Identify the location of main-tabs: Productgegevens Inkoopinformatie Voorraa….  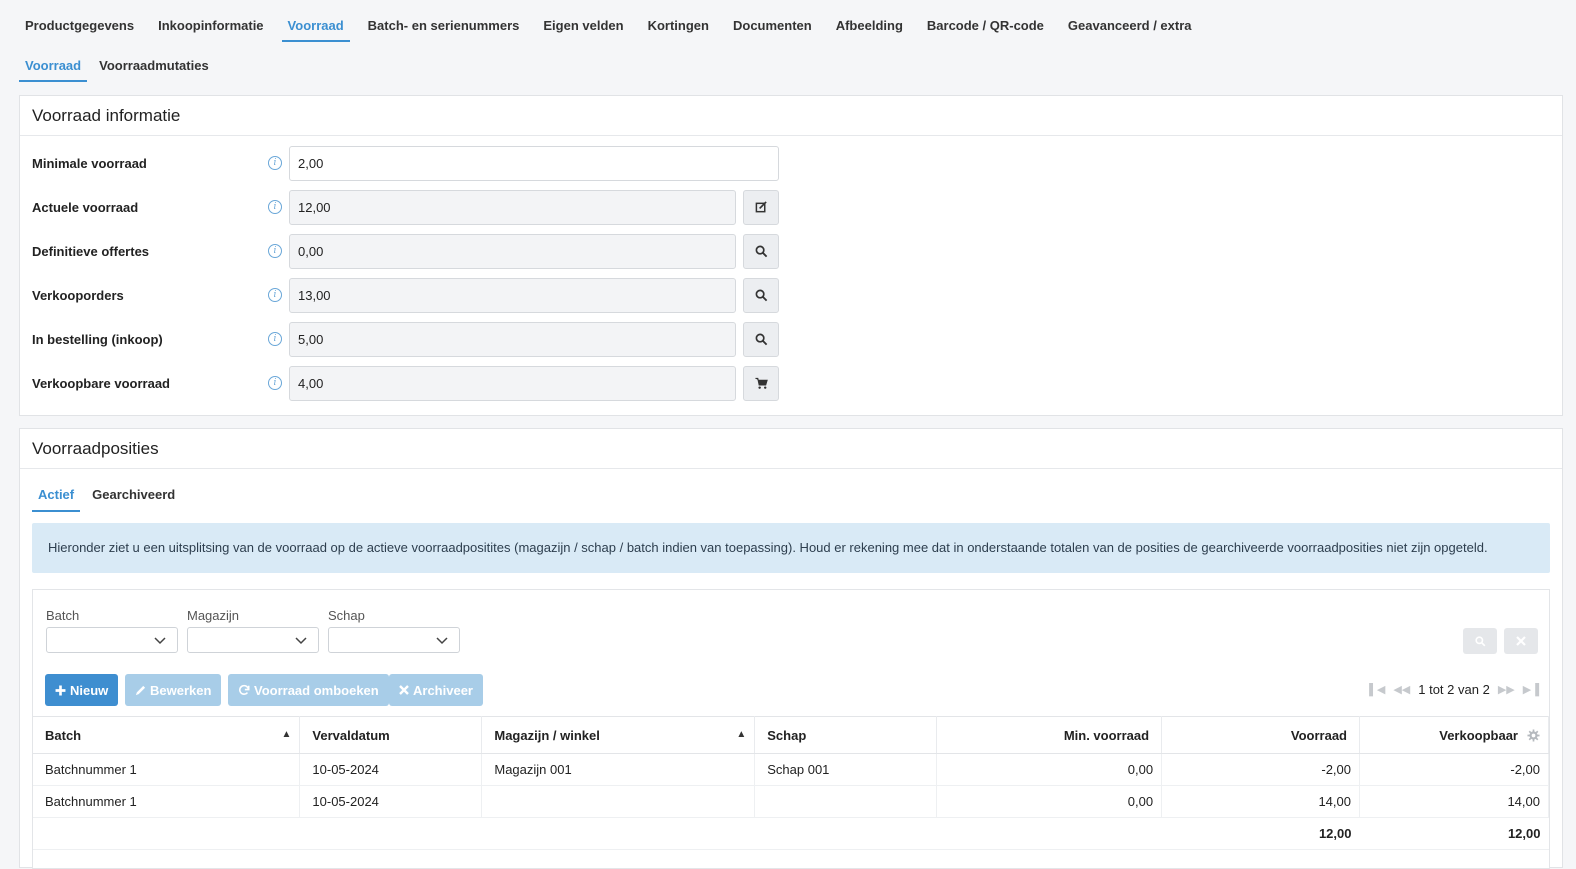
(620, 21).